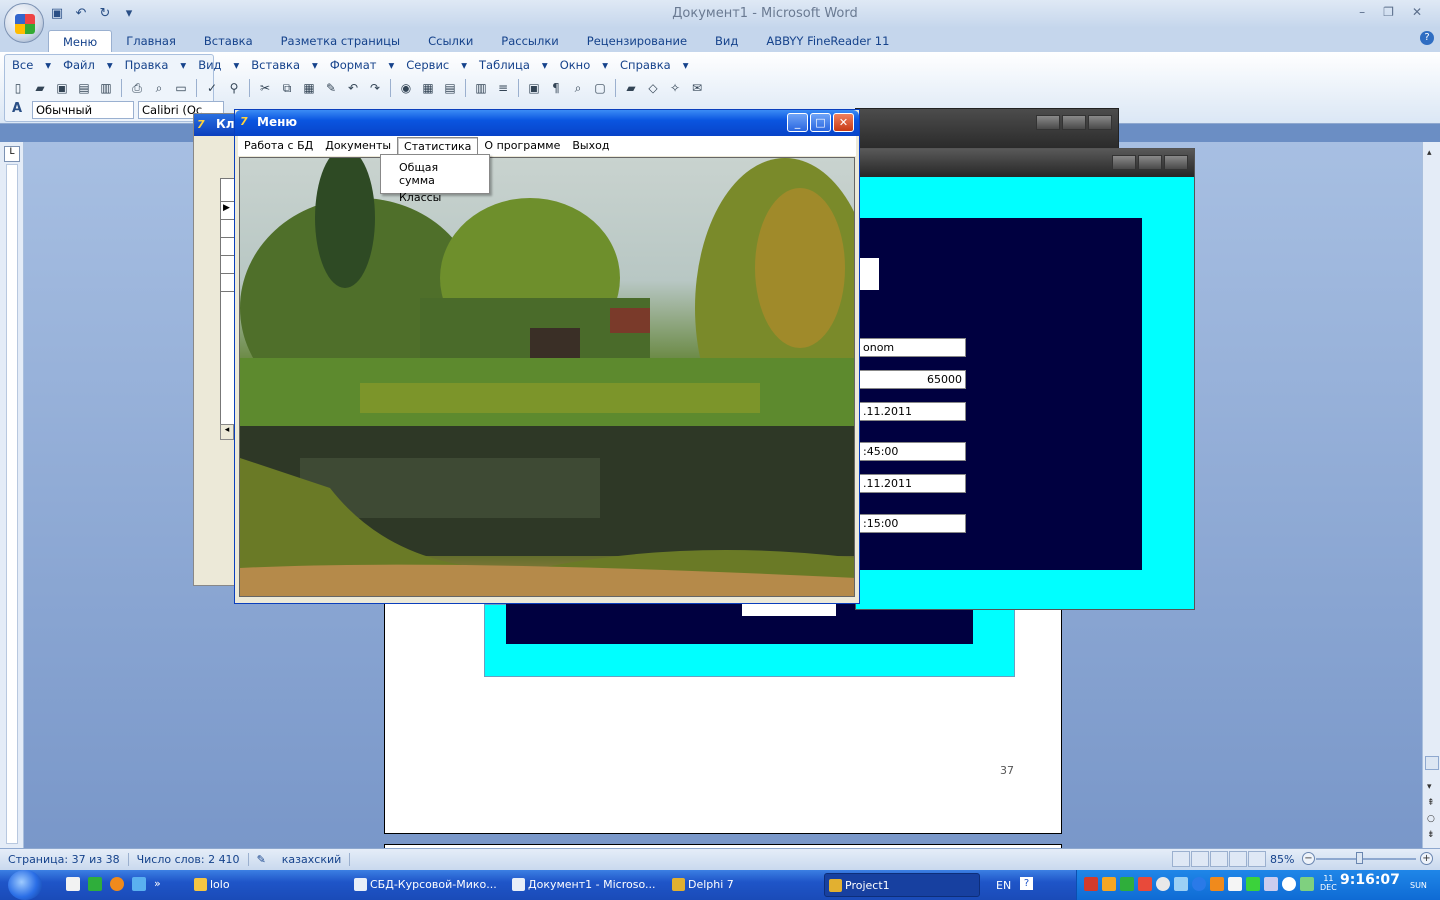 The width and height of the screenshot is (1440, 900). What do you see at coordinates (1429, 153) in the screenshot?
I see `scroll-up-icon: ▴` at bounding box center [1429, 153].